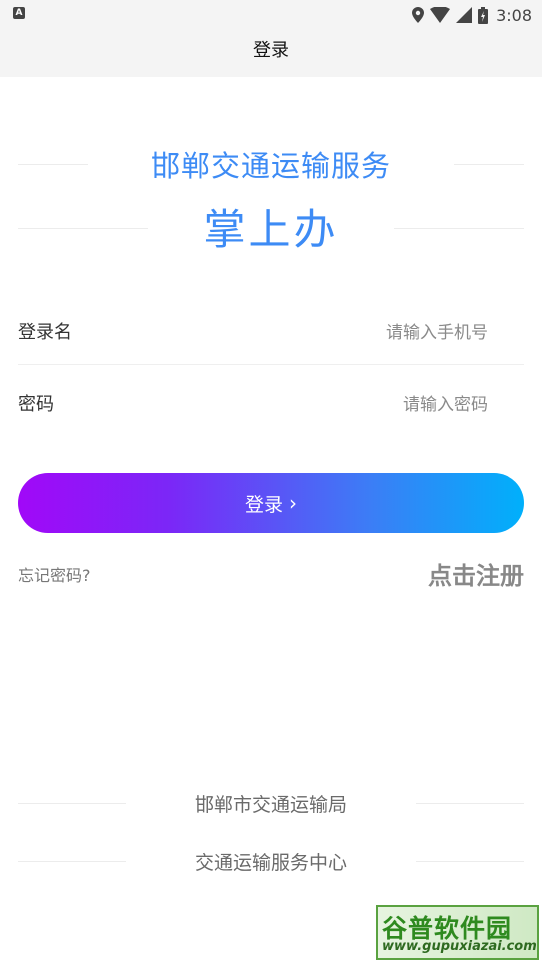  Describe the element at coordinates (45, 332) in the screenshot. I see `username-label: 登录名` at that location.